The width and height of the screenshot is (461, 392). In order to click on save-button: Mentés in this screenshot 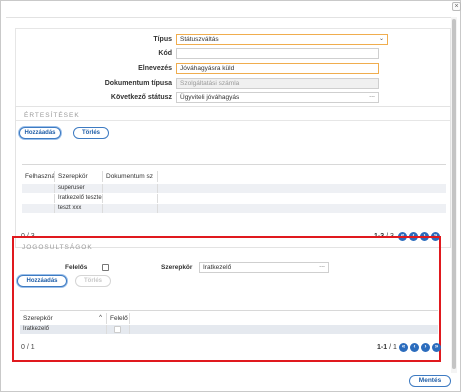, I will do `click(430, 381)`.